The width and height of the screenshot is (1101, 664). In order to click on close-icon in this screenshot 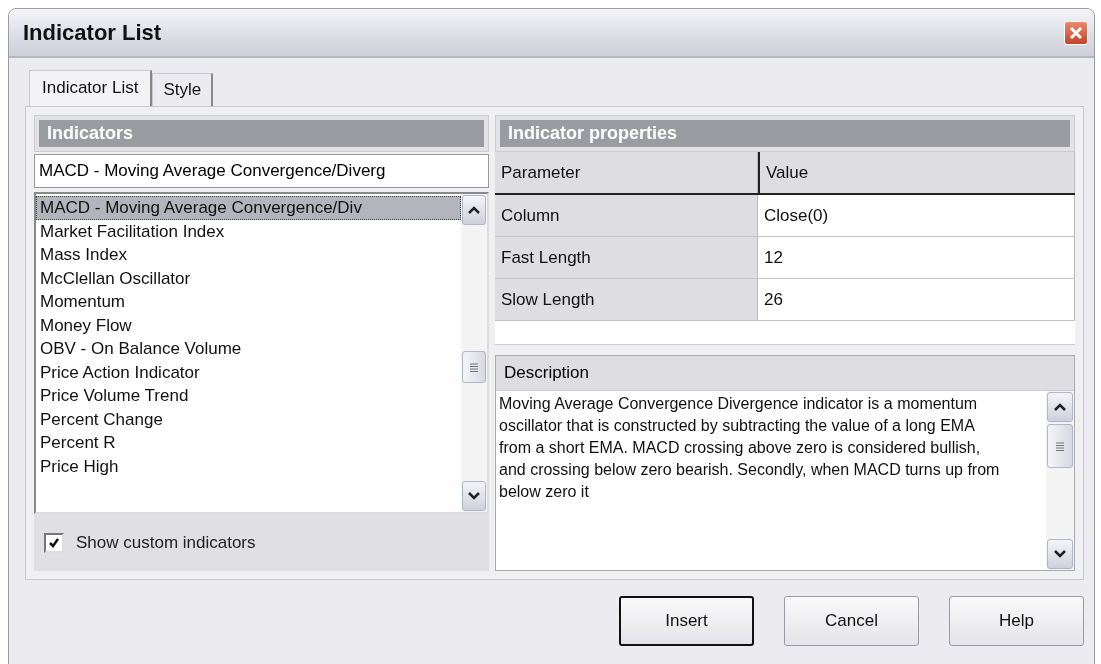, I will do `click(1076, 32)`.